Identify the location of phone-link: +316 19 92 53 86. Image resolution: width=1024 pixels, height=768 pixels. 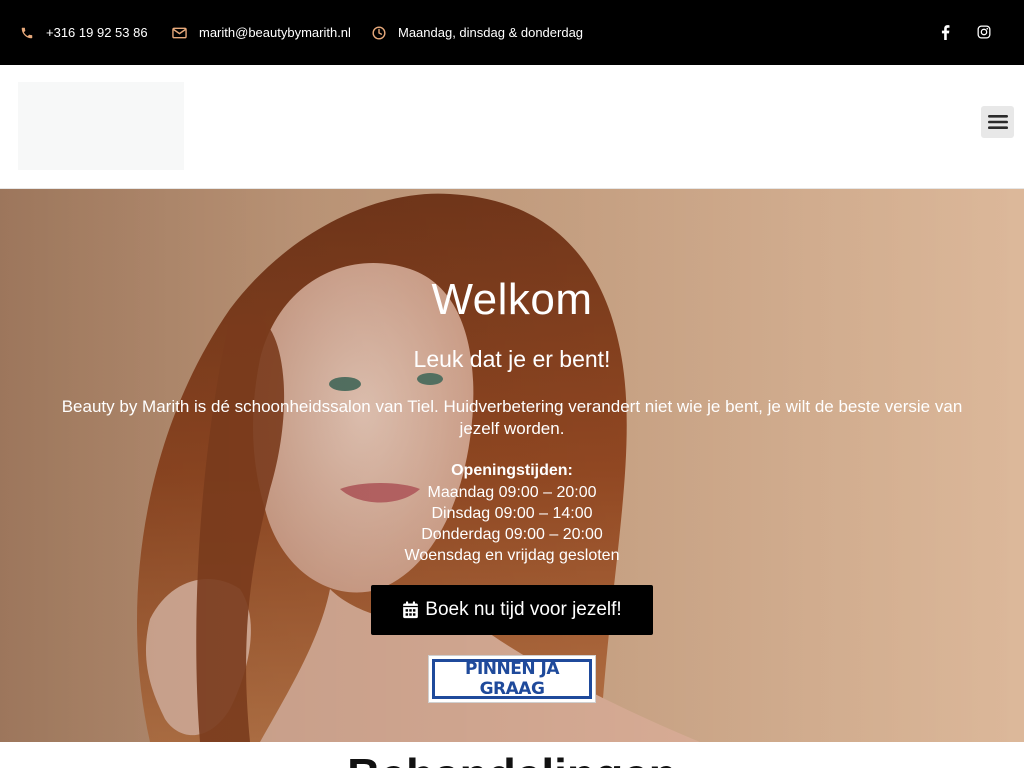
(84, 32).